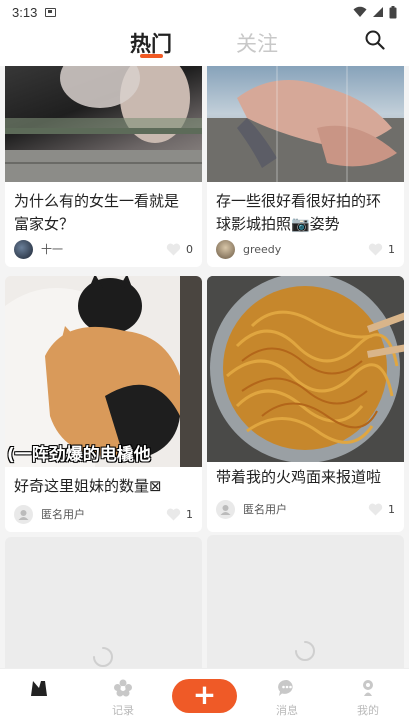 The image size is (409, 727). Describe the element at coordinates (287, 688) in the screenshot. I see `chat-icon` at that location.